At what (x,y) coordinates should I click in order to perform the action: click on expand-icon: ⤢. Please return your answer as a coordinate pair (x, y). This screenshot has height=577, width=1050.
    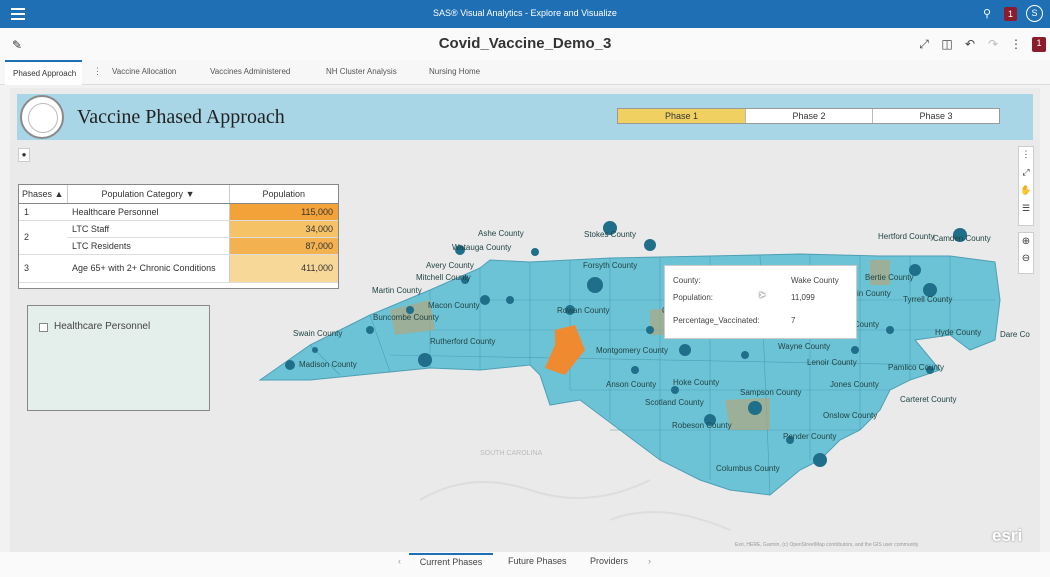
    Looking at the image, I should click on (924, 44).